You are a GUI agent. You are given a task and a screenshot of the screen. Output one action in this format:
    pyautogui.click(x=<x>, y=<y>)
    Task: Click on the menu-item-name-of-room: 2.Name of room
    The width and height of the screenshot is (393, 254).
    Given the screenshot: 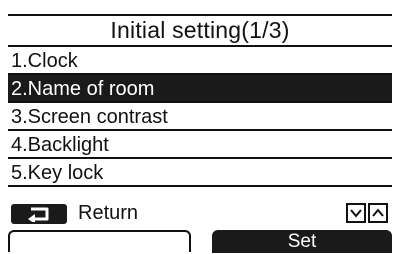 What is the action you would take?
    pyautogui.click(x=200, y=89)
    